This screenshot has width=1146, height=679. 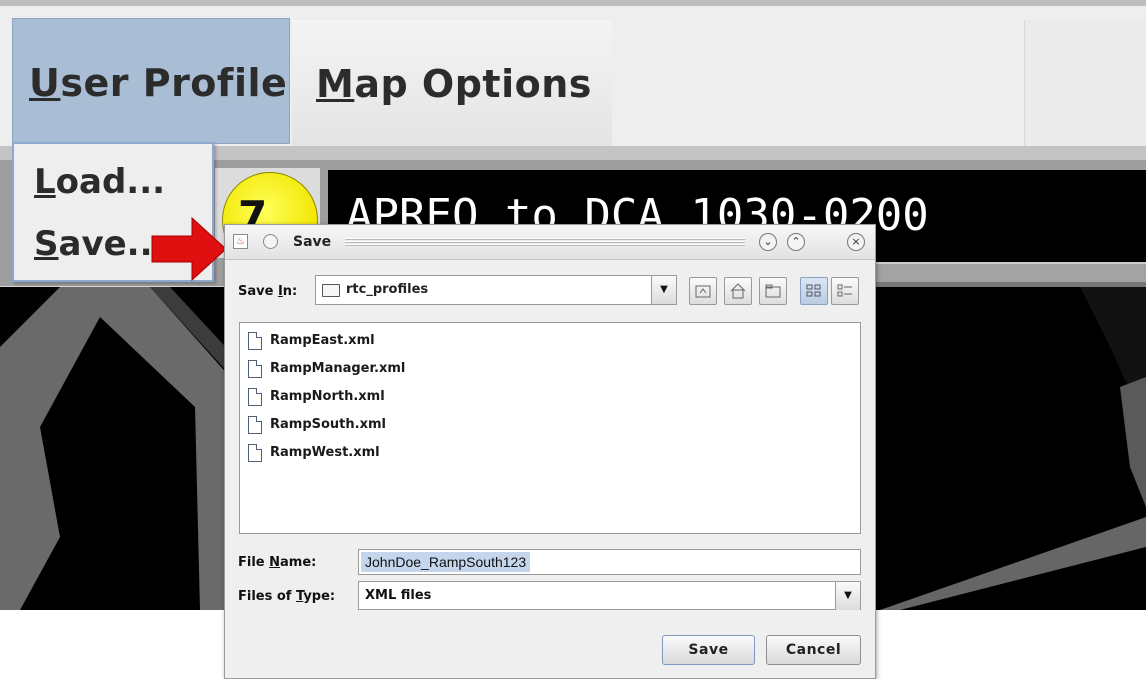 I want to click on files-of-type-label: Files of Type:, so click(x=287, y=596).